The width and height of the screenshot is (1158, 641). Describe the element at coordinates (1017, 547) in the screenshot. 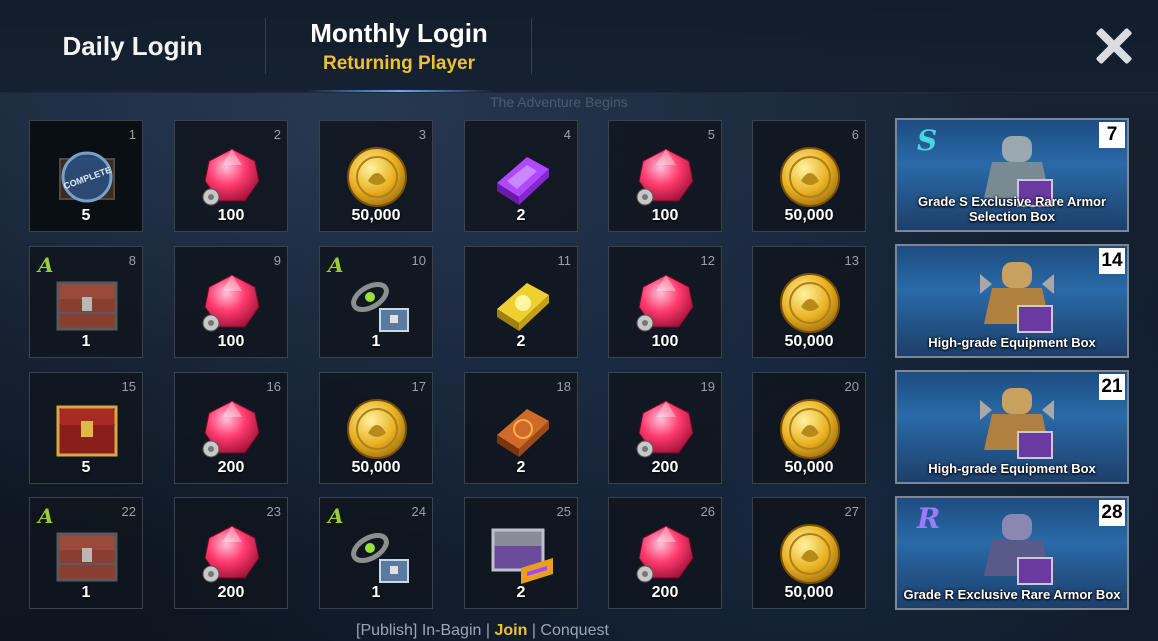

I see `purple-armor-box-icon` at that location.